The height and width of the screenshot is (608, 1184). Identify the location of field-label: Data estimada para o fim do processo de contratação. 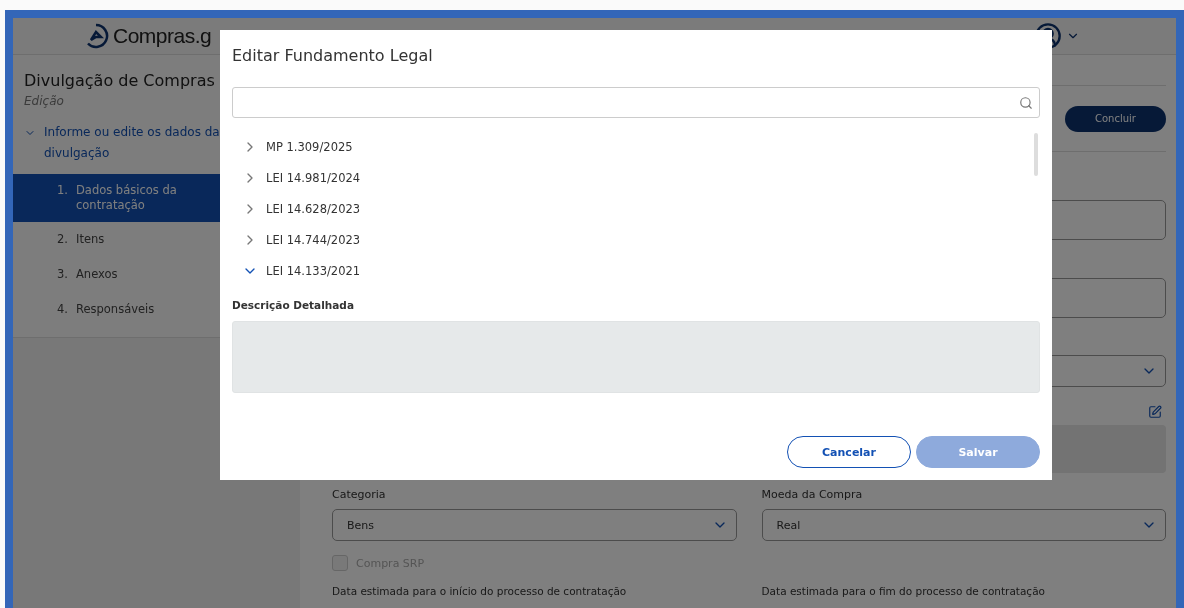
(903, 591).